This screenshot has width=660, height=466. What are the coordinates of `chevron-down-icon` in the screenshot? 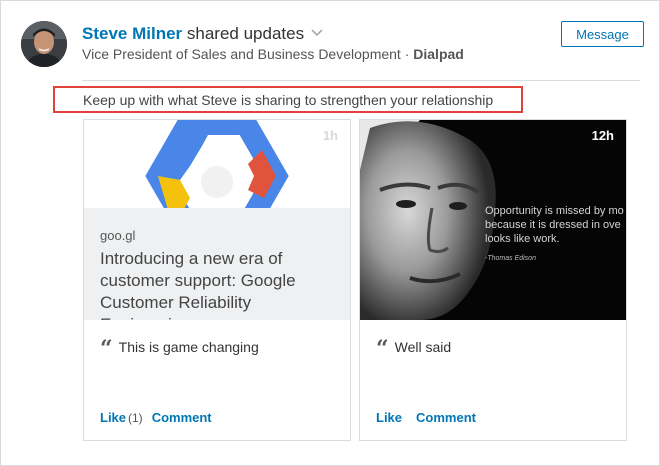 It's located at (317, 29).